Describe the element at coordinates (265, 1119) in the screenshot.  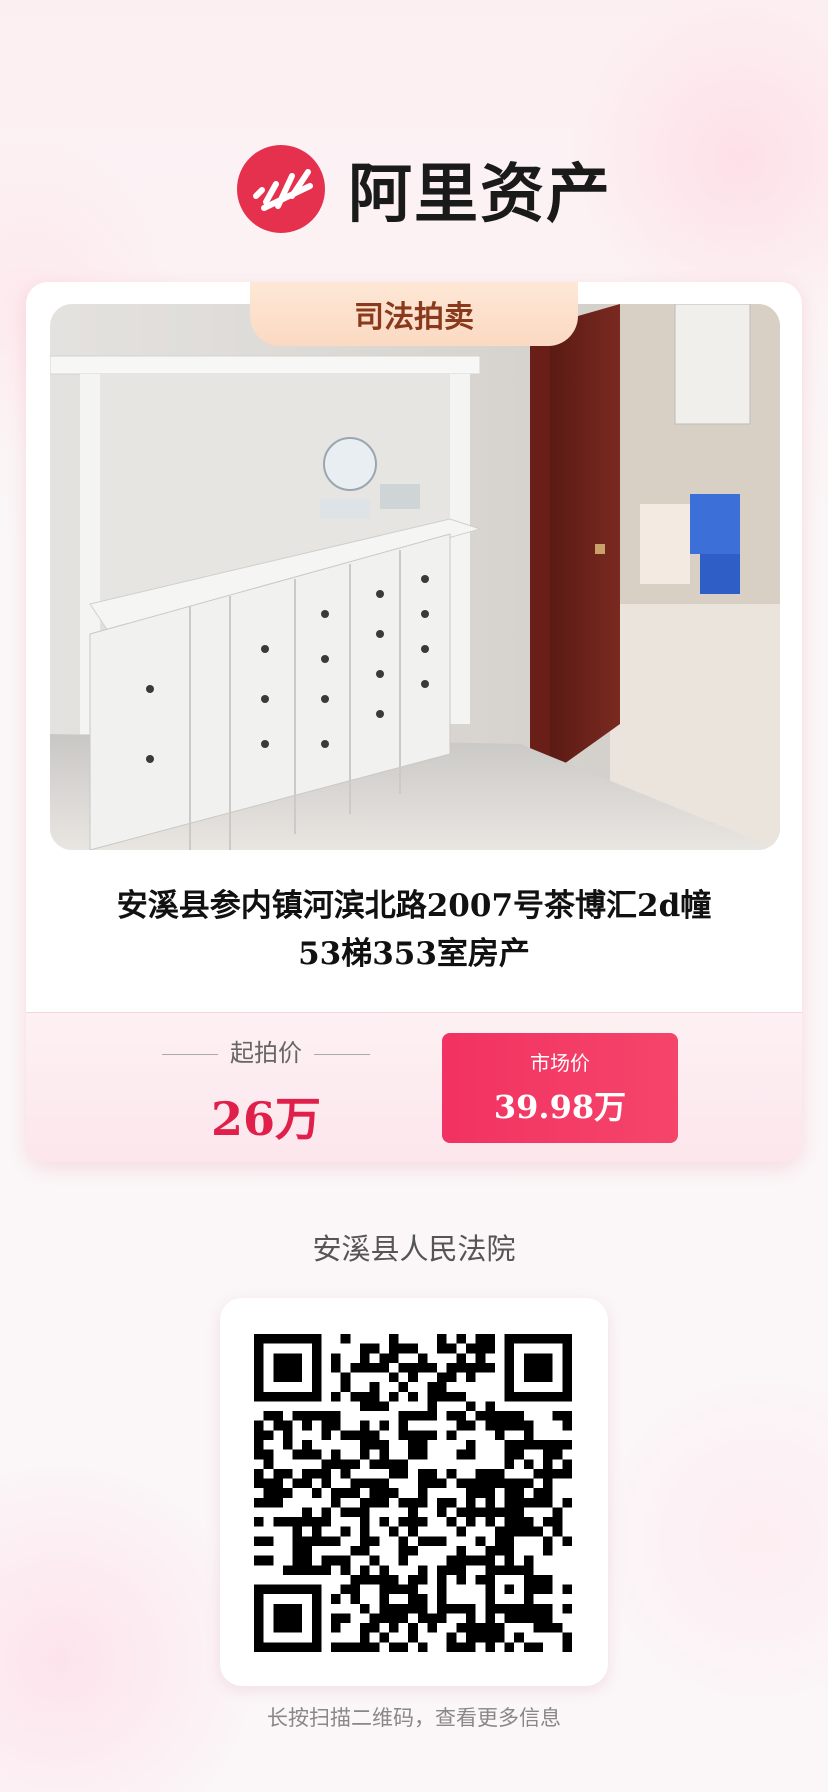
I see `start-price-value: 26万` at that location.